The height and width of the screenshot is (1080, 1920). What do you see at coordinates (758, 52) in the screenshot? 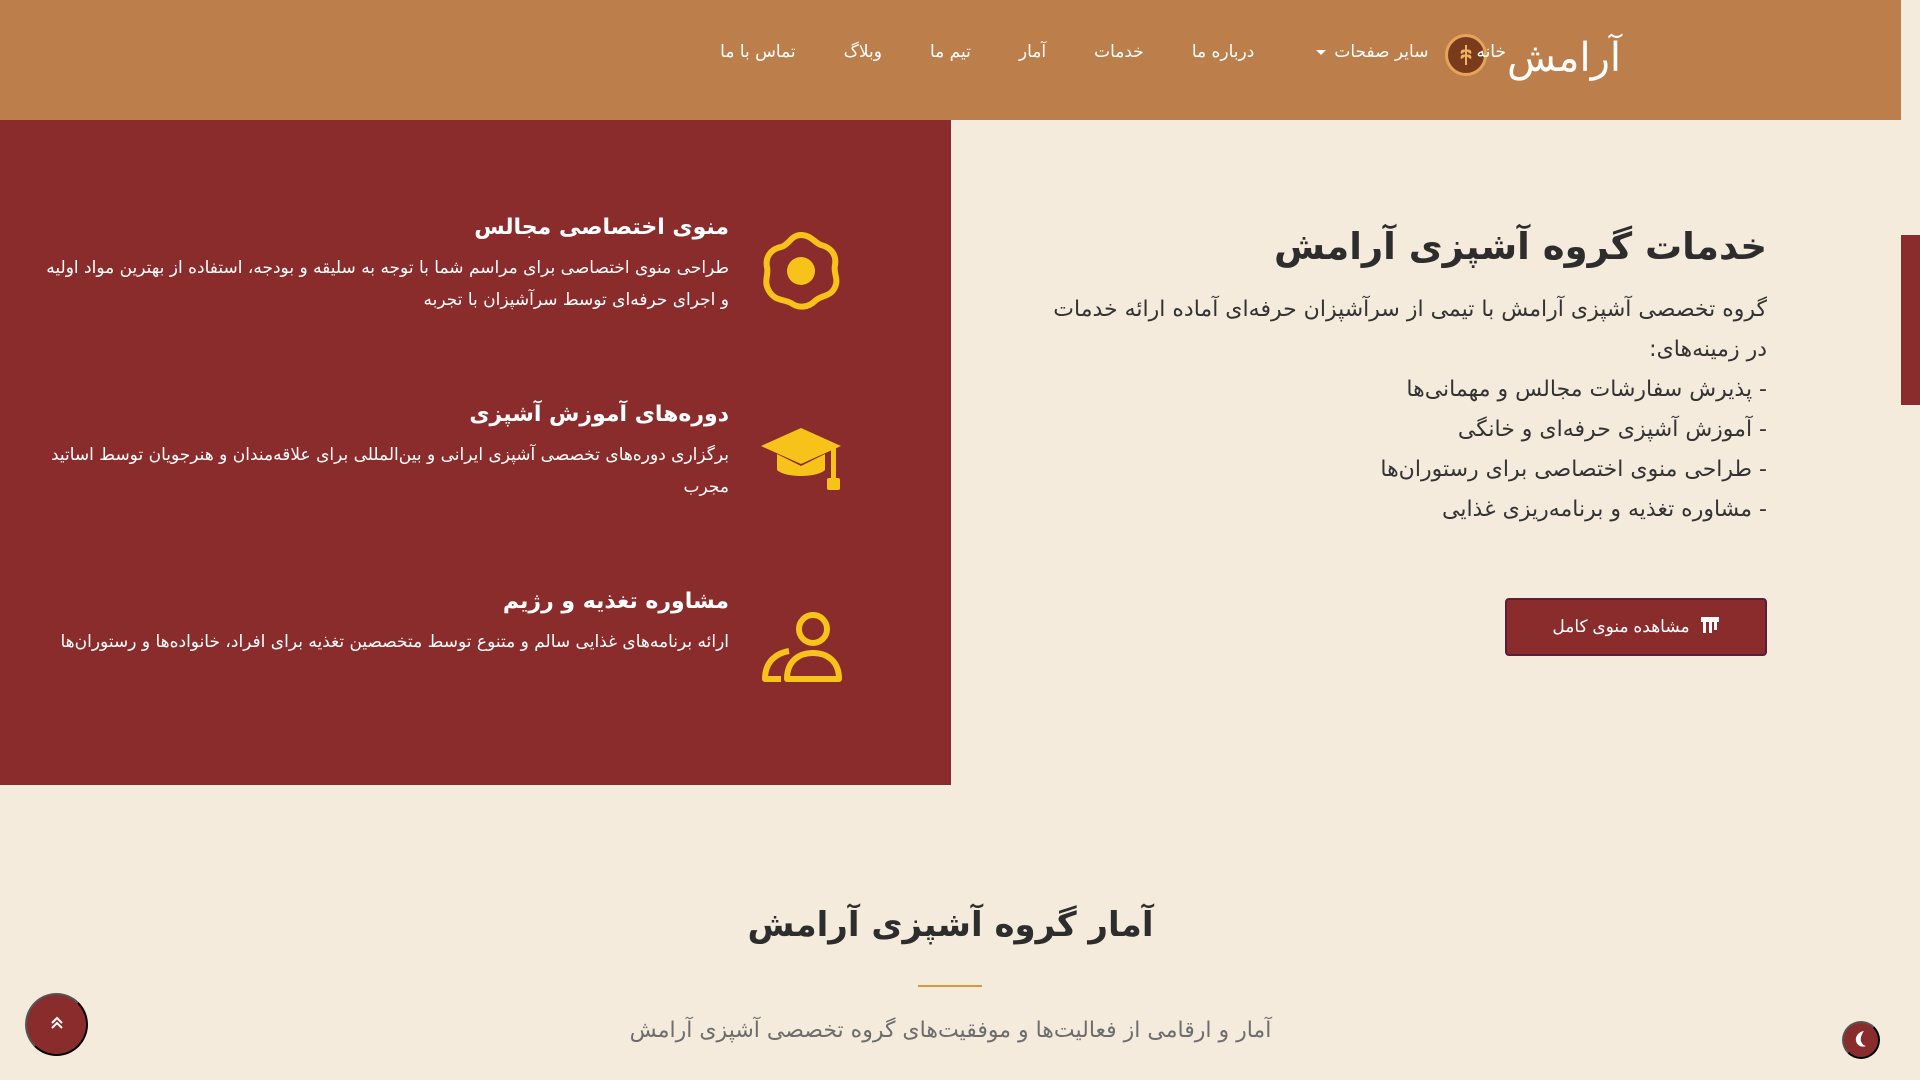
I see `nav-contact: تماس با ما` at bounding box center [758, 52].